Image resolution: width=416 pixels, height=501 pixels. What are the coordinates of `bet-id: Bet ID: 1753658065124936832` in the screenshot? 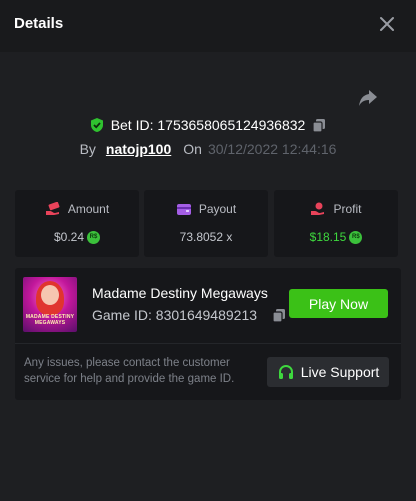 It's located at (208, 125).